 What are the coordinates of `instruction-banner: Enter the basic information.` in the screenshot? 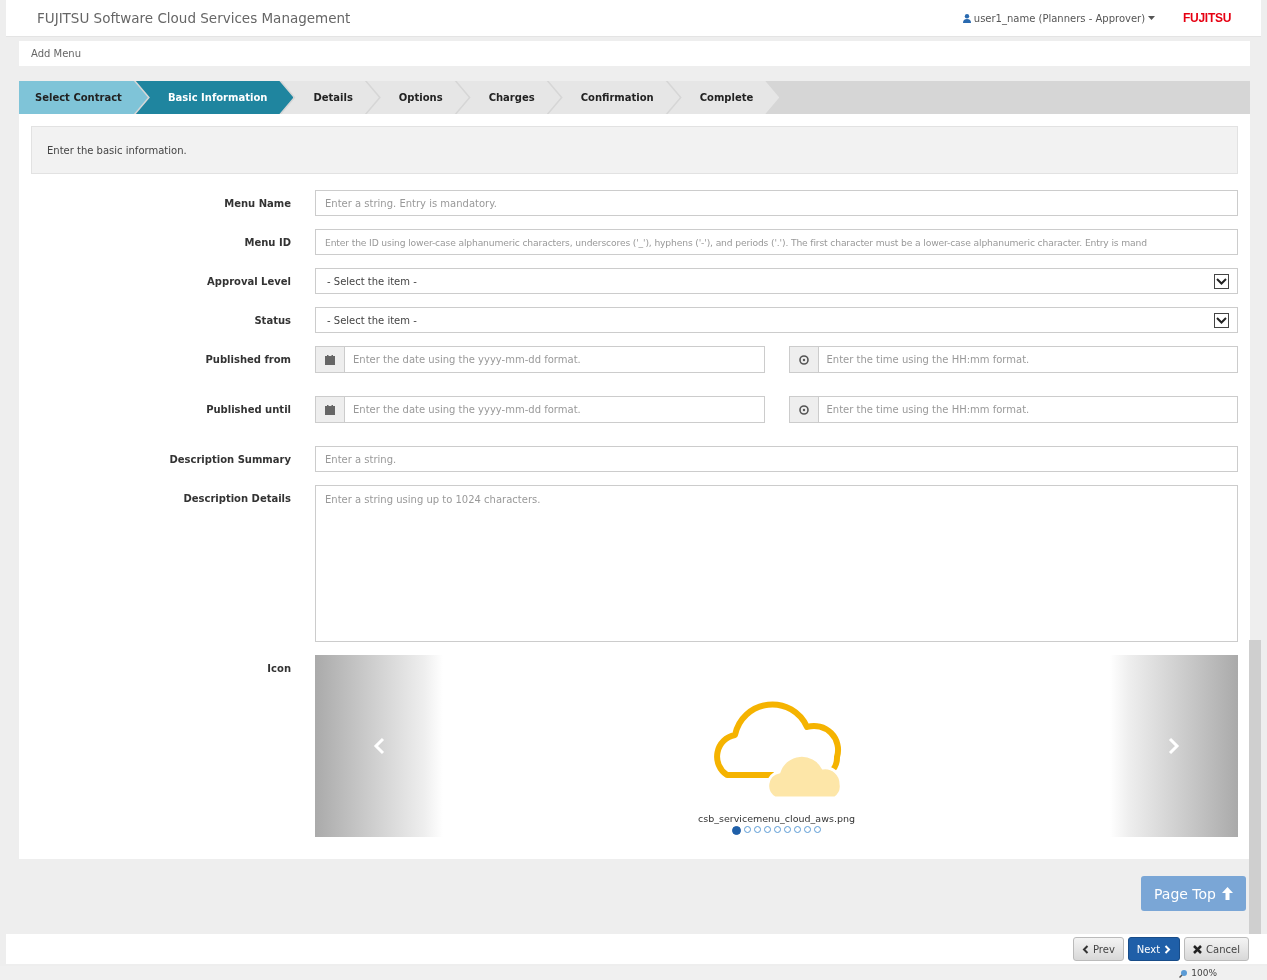 It's located at (634, 150).